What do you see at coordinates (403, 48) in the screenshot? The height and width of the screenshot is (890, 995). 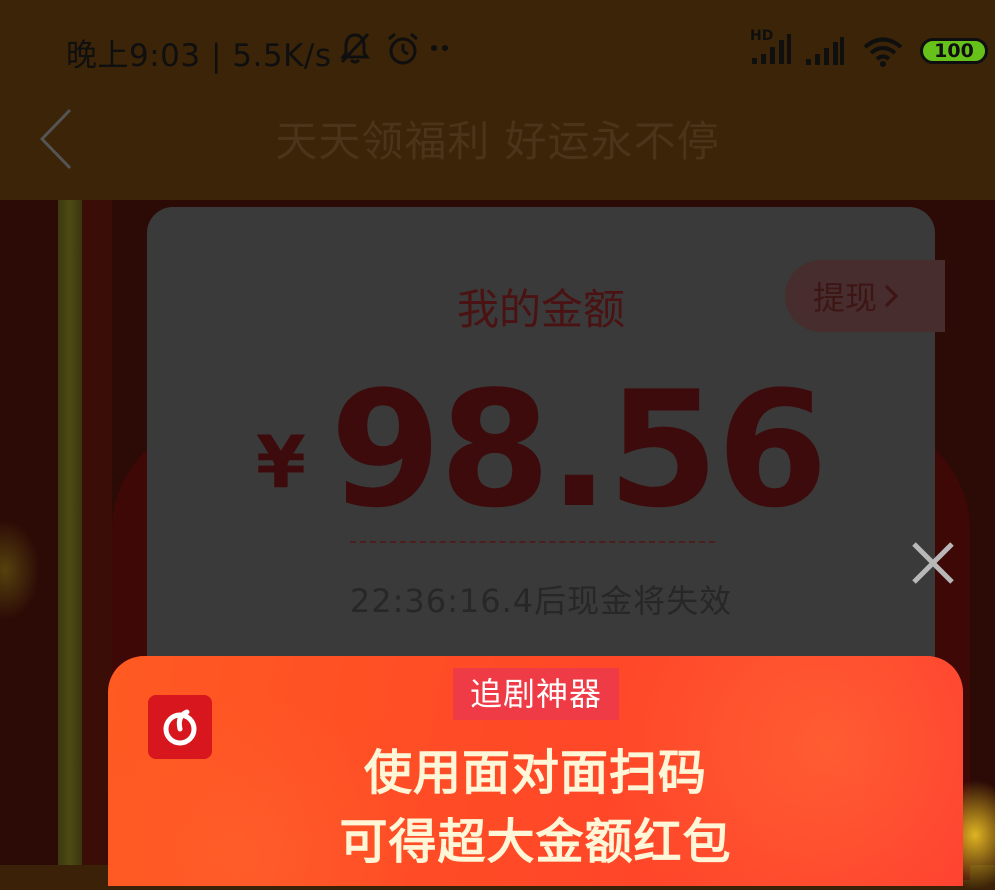 I see `alarm-icon` at bounding box center [403, 48].